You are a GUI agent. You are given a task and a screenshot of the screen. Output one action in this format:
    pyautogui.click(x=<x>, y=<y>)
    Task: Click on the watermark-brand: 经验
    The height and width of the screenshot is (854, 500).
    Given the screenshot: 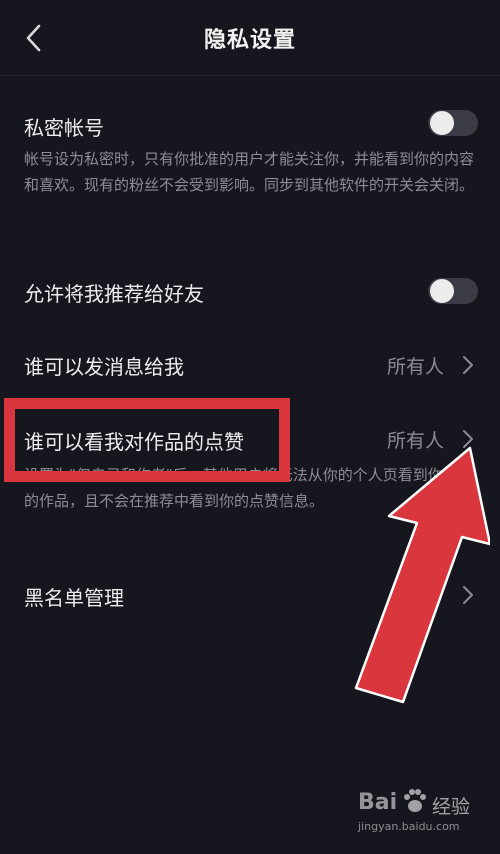 What is the action you would take?
    pyautogui.click(x=451, y=807)
    